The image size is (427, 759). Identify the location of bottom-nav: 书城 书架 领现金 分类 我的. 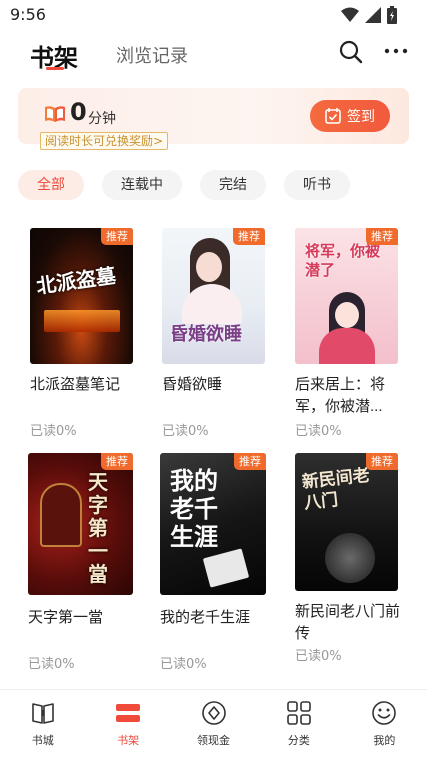
(213, 724).